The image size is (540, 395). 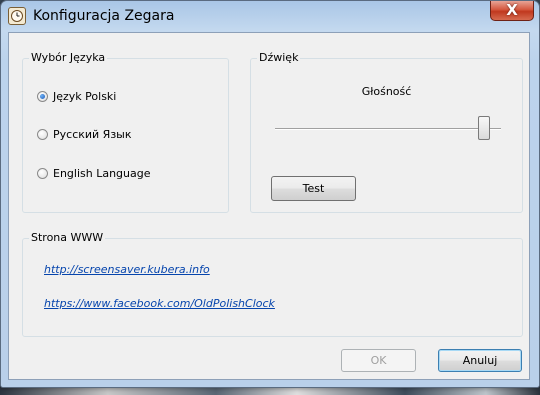 I want to click on volume-slider-thumb, so click(x=484, y=128).